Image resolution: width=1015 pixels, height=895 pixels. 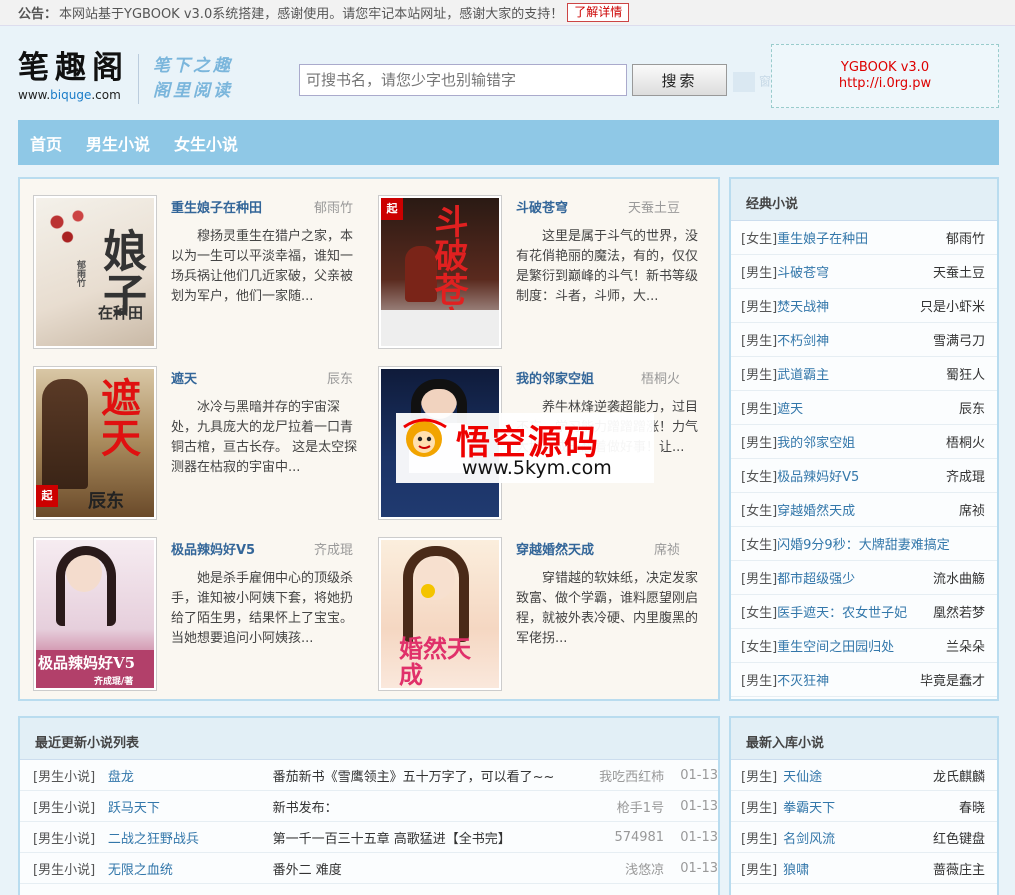 What do you see at coordinates (859, 237) in the screenshot?
I see `book-link: 重生娘子在种田` at bounding box center [859, 237].